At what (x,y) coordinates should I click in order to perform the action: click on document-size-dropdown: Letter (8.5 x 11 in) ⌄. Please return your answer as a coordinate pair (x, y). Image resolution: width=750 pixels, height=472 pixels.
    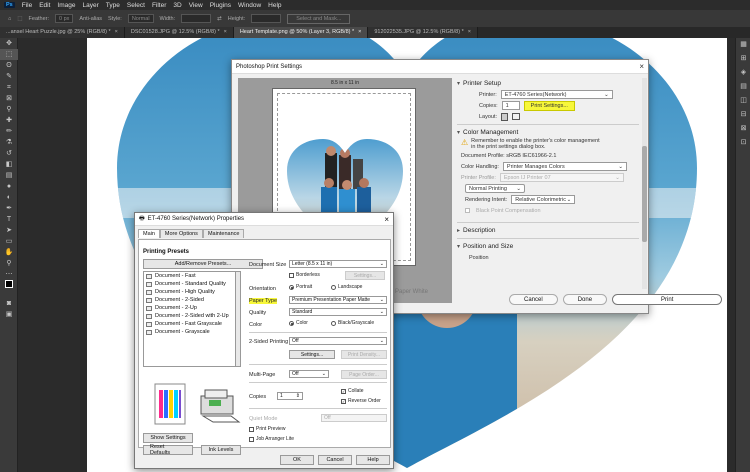
    Looking at the image, I should click on (338, 264).